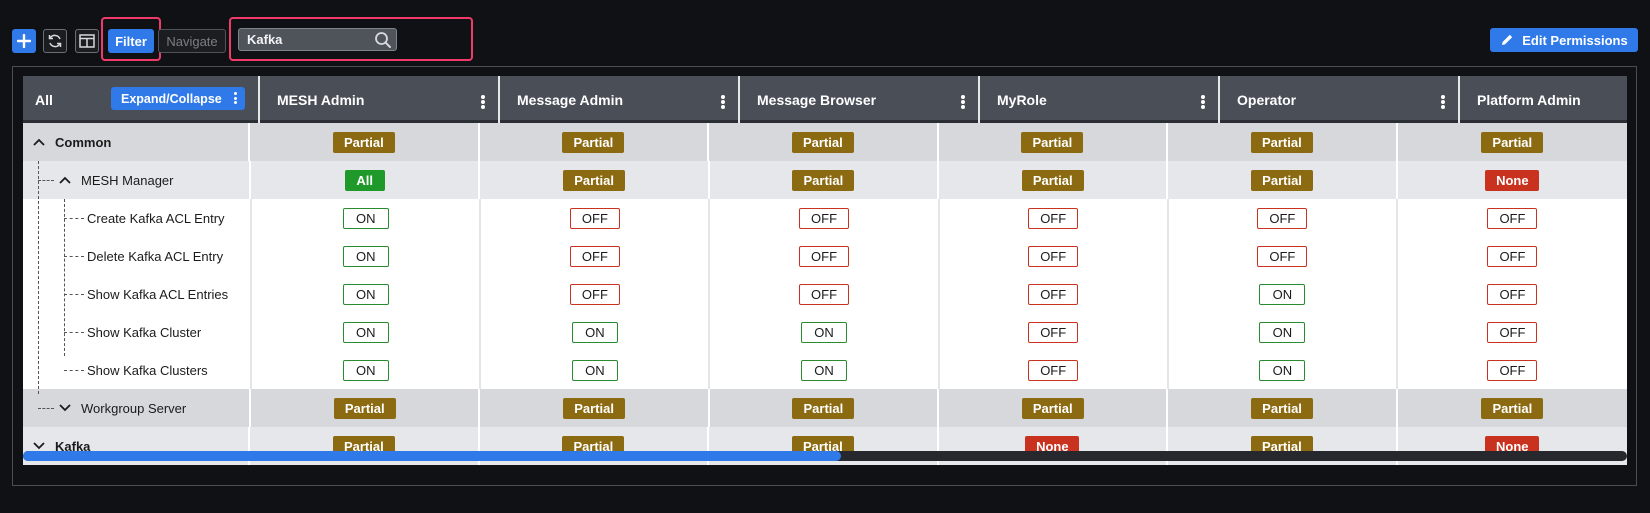  What do you see at coordinates (1529, 99) in the screenshot?
I see `role-column-label: Platform Admin` at bounding box center [1529, 99].